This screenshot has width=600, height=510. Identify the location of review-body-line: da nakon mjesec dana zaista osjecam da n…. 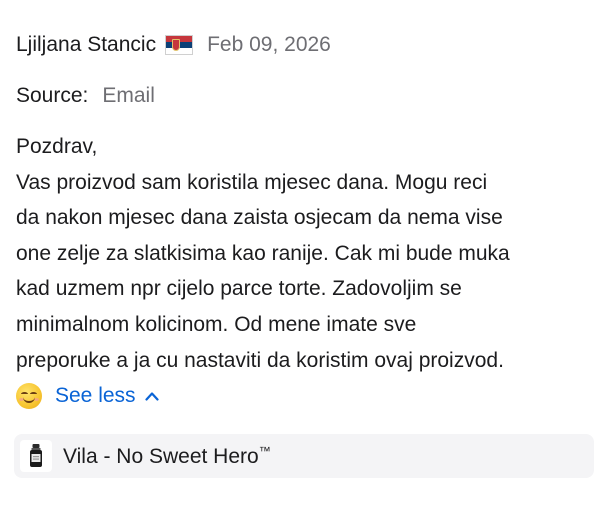
(259, 218).